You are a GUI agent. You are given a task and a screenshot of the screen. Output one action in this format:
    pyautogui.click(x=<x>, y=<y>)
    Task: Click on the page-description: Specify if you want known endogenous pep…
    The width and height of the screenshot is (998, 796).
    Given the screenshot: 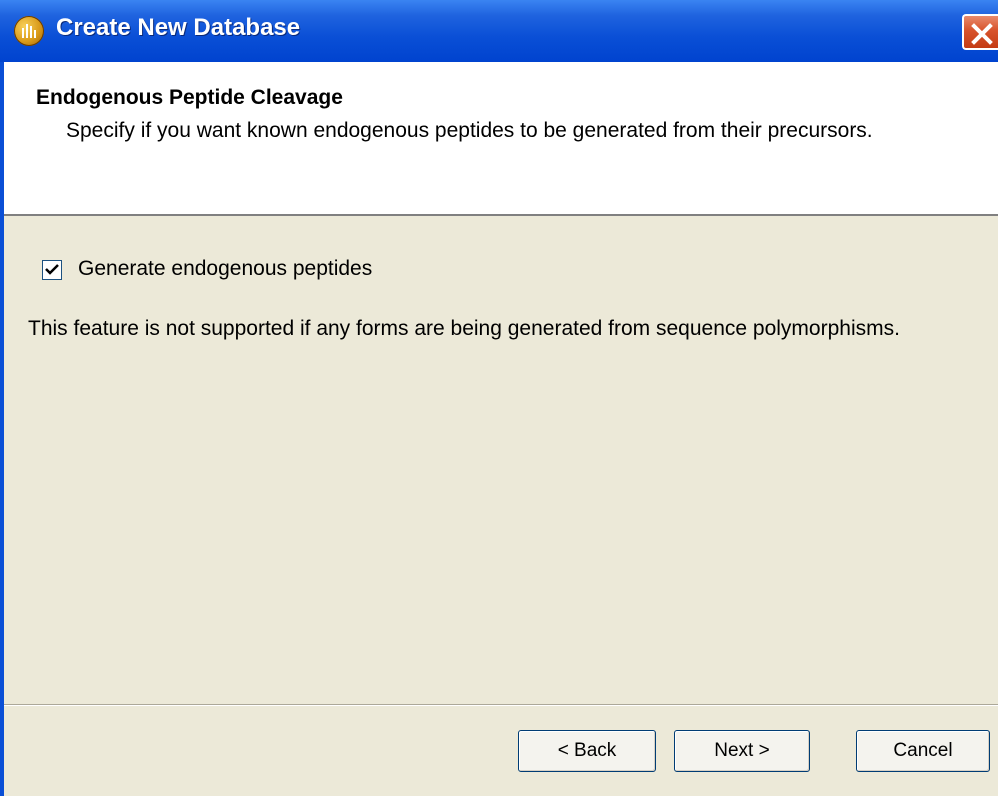 What is the action you would take?
    pyautogui.click(x=469, y=130)
    